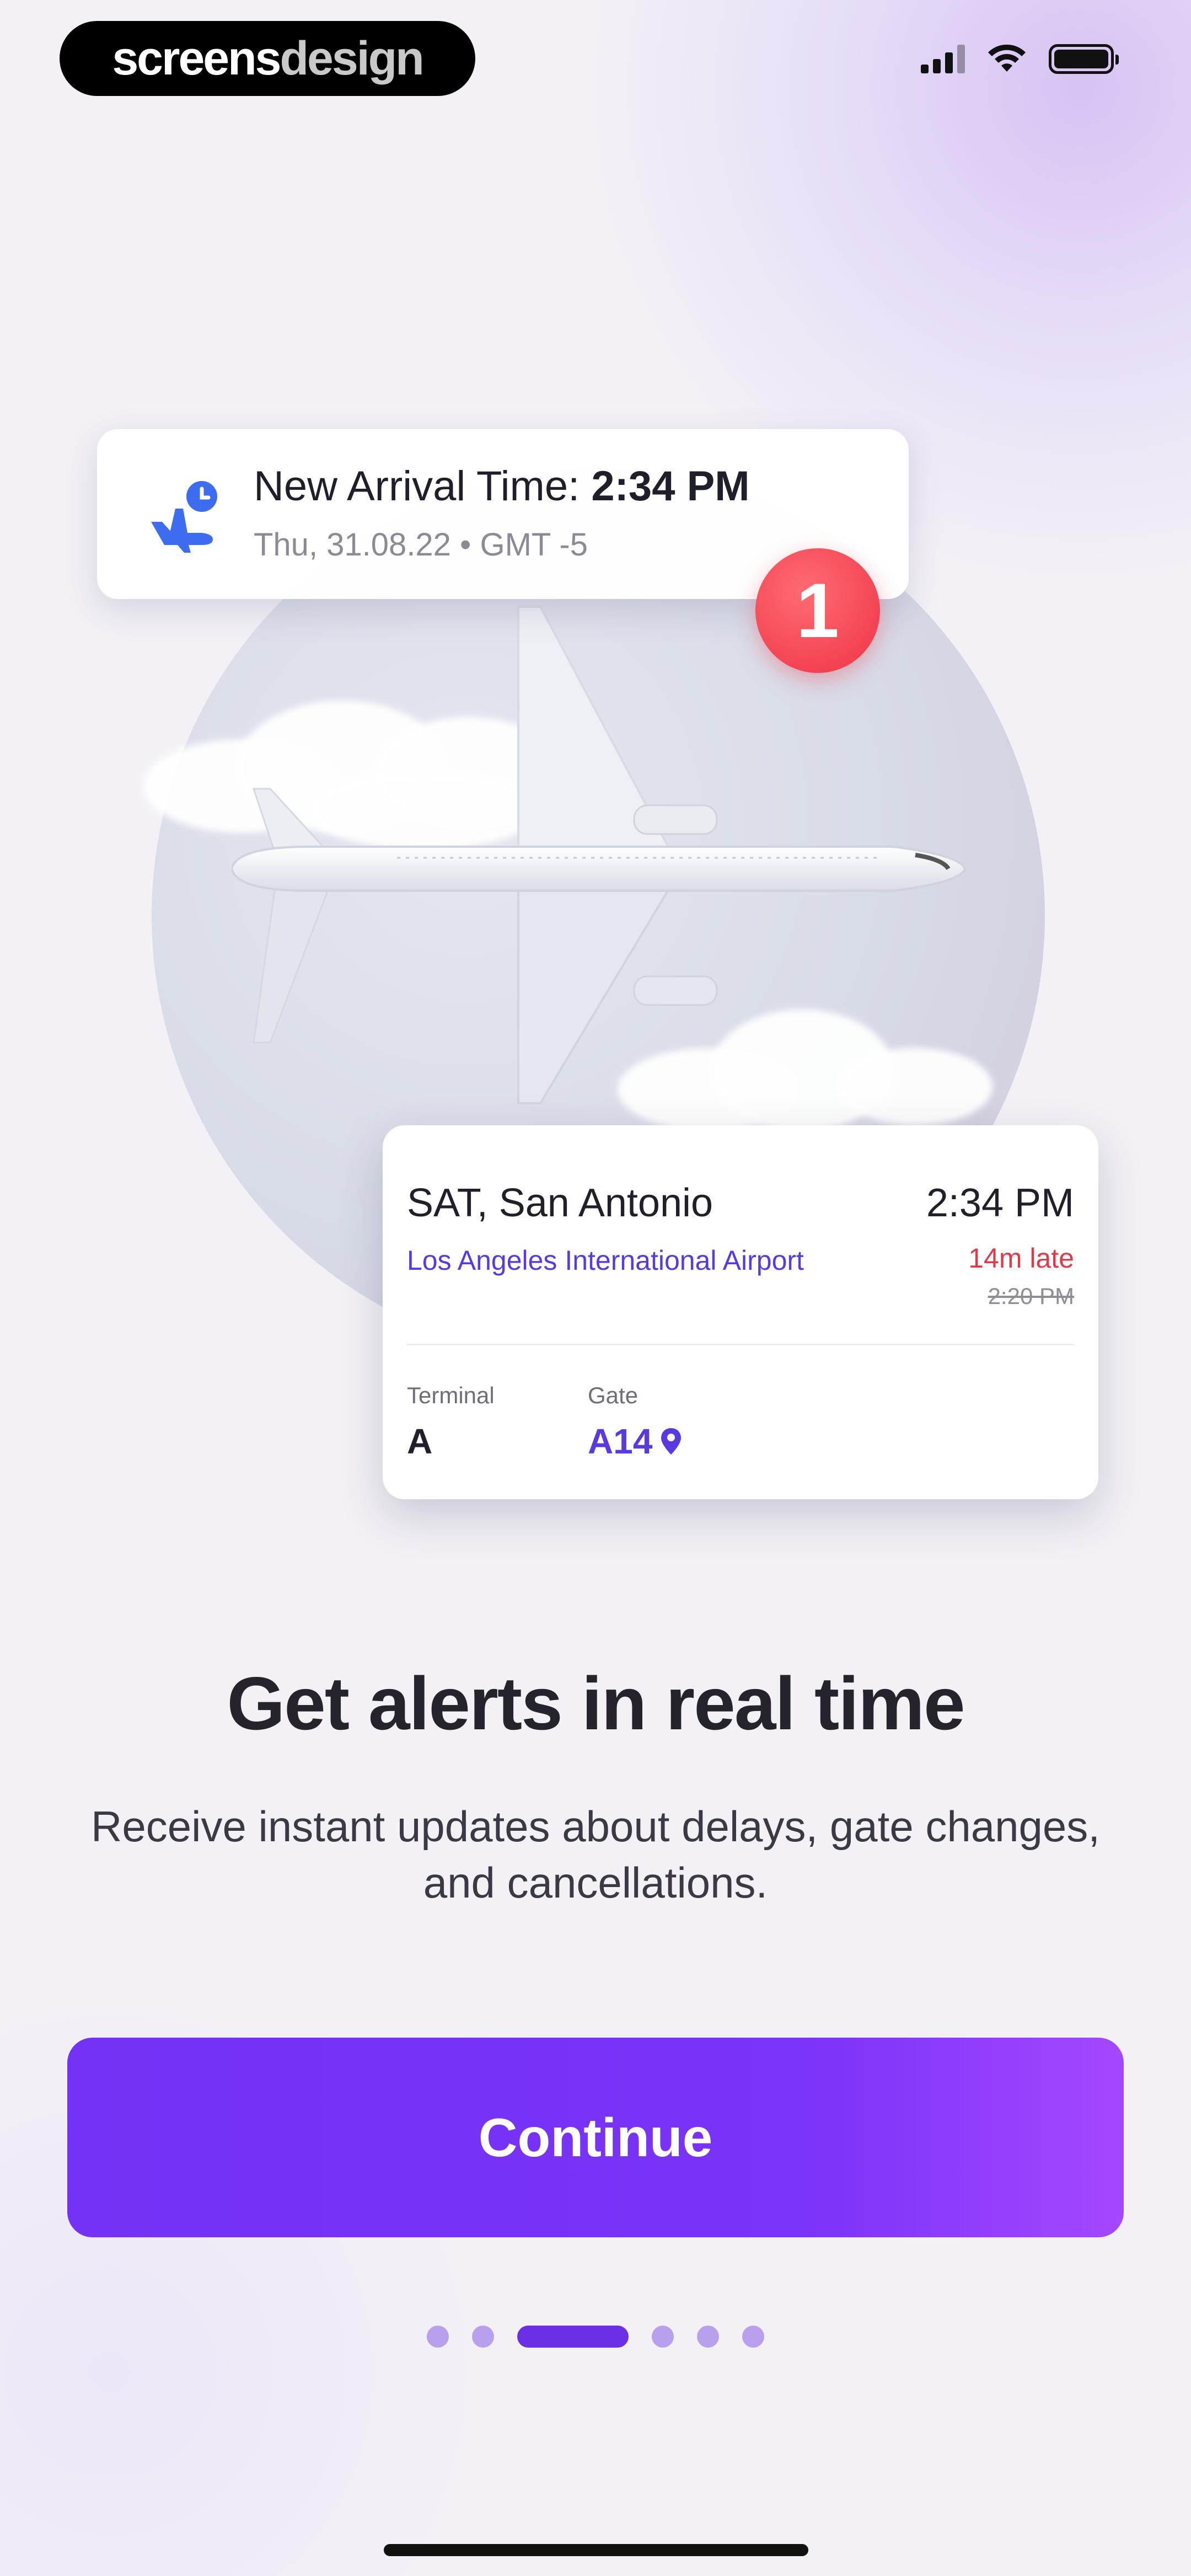  I want to click on notification-title-prefix: New Arrival Time:, so click(423, 486).